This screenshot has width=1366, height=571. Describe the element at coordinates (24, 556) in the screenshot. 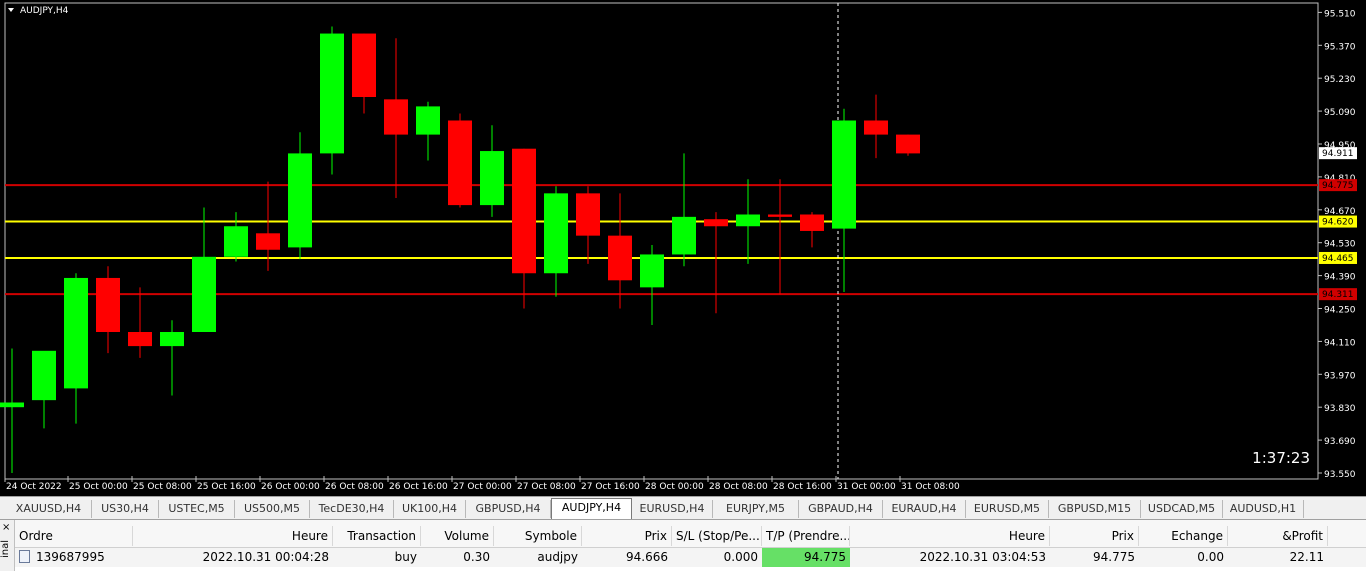

I see `order-icon` at that location.